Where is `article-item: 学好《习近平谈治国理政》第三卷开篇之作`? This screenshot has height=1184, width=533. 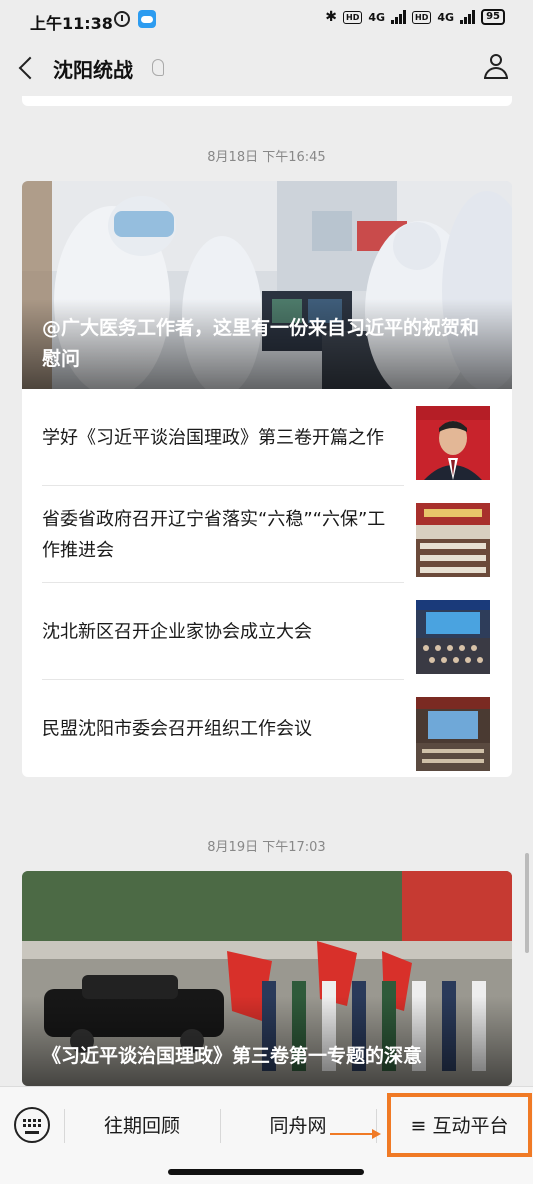 article-item: 学好《习近平谈治国理政》第三卷开篇之作 is located at coordinates (267, 437).